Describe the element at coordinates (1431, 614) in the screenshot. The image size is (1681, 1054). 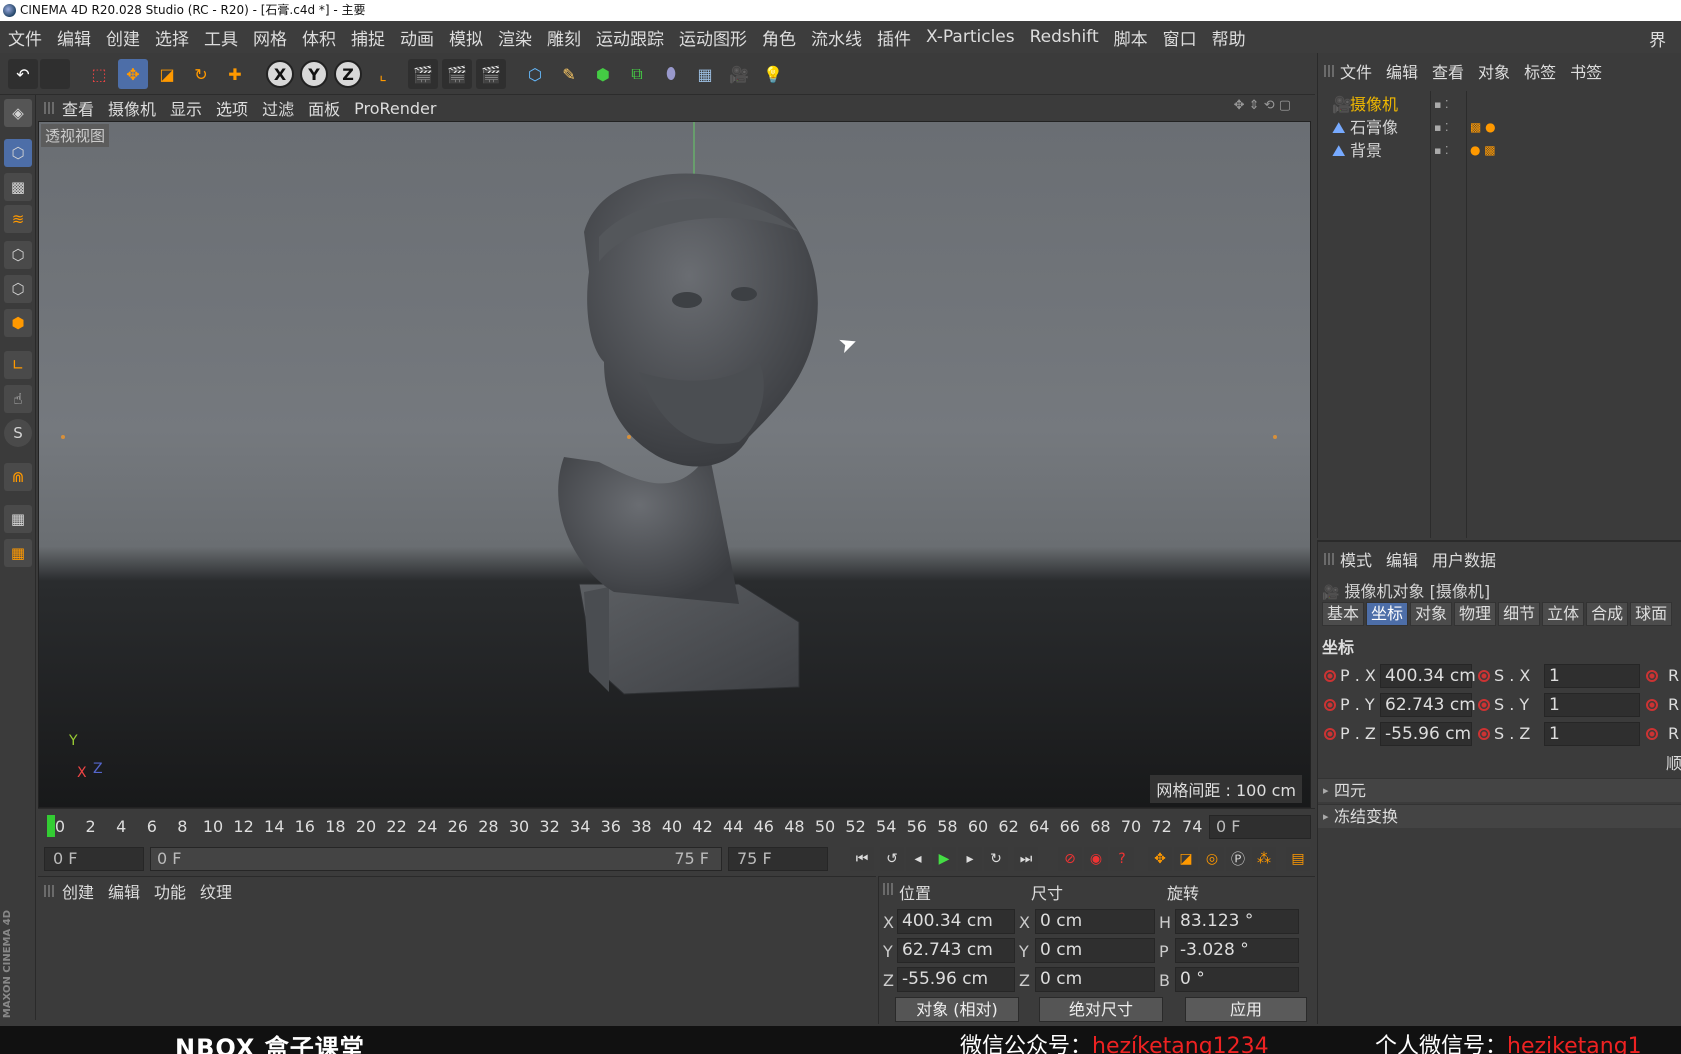
I see `tab-object: 对象` at that location.